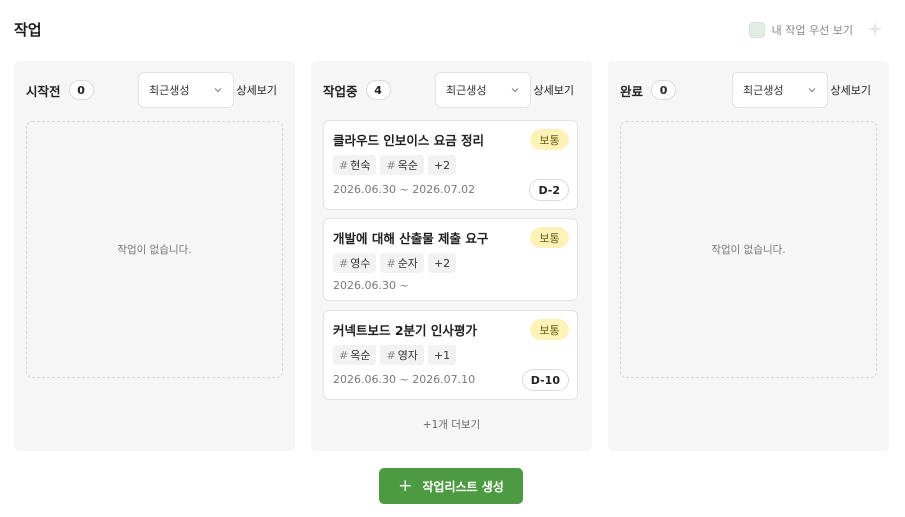 The height and width of the screenshot is (517, 905). I want to click on column-title: 완료, so click(632, 91).